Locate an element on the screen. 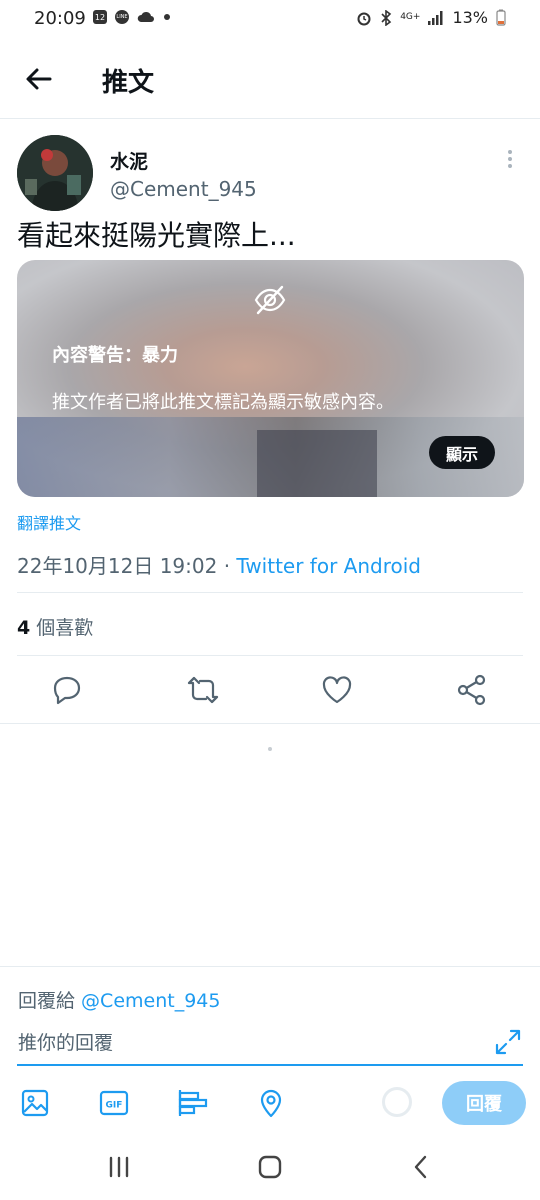  avatar-image is located at coordinates (55, 173).